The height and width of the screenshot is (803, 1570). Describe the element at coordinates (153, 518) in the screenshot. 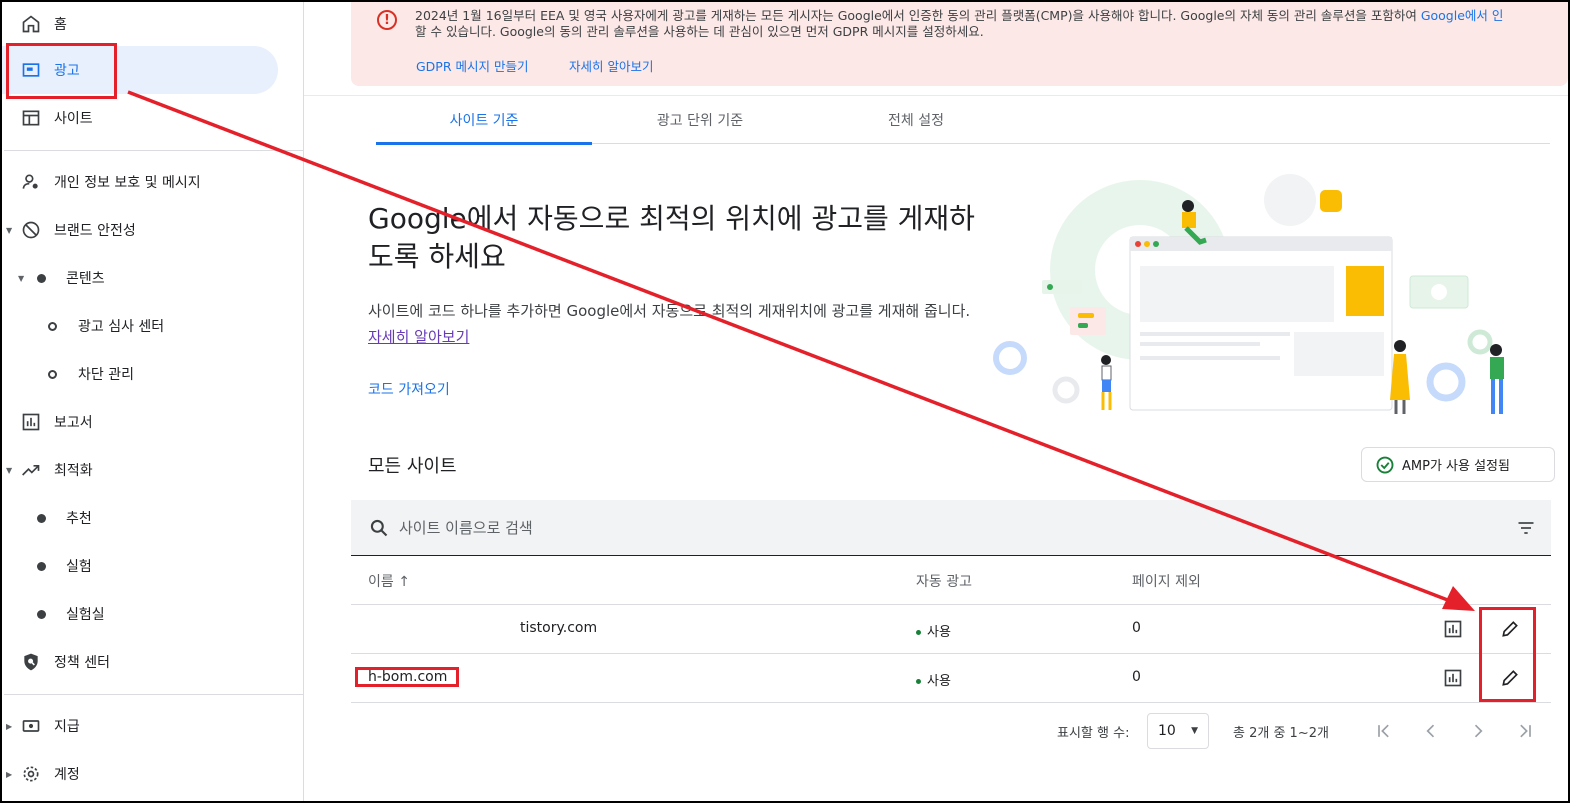

I see `nav-recommendations: 추천` at that location.